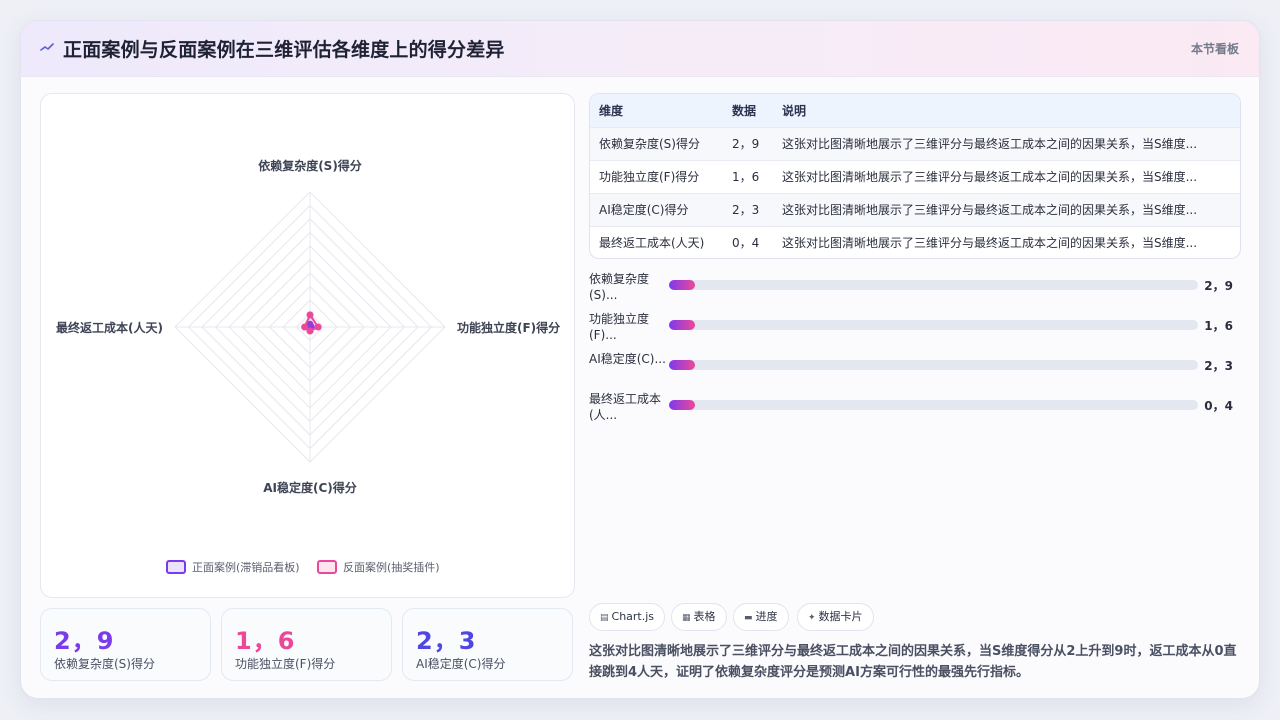 Image resolution: width=1280 pixels, height=720 pixels. What do you see at coordinates (748, 618) in the screenshot?
I see `progress-icon: ▬` at bounding box center [748, 618].